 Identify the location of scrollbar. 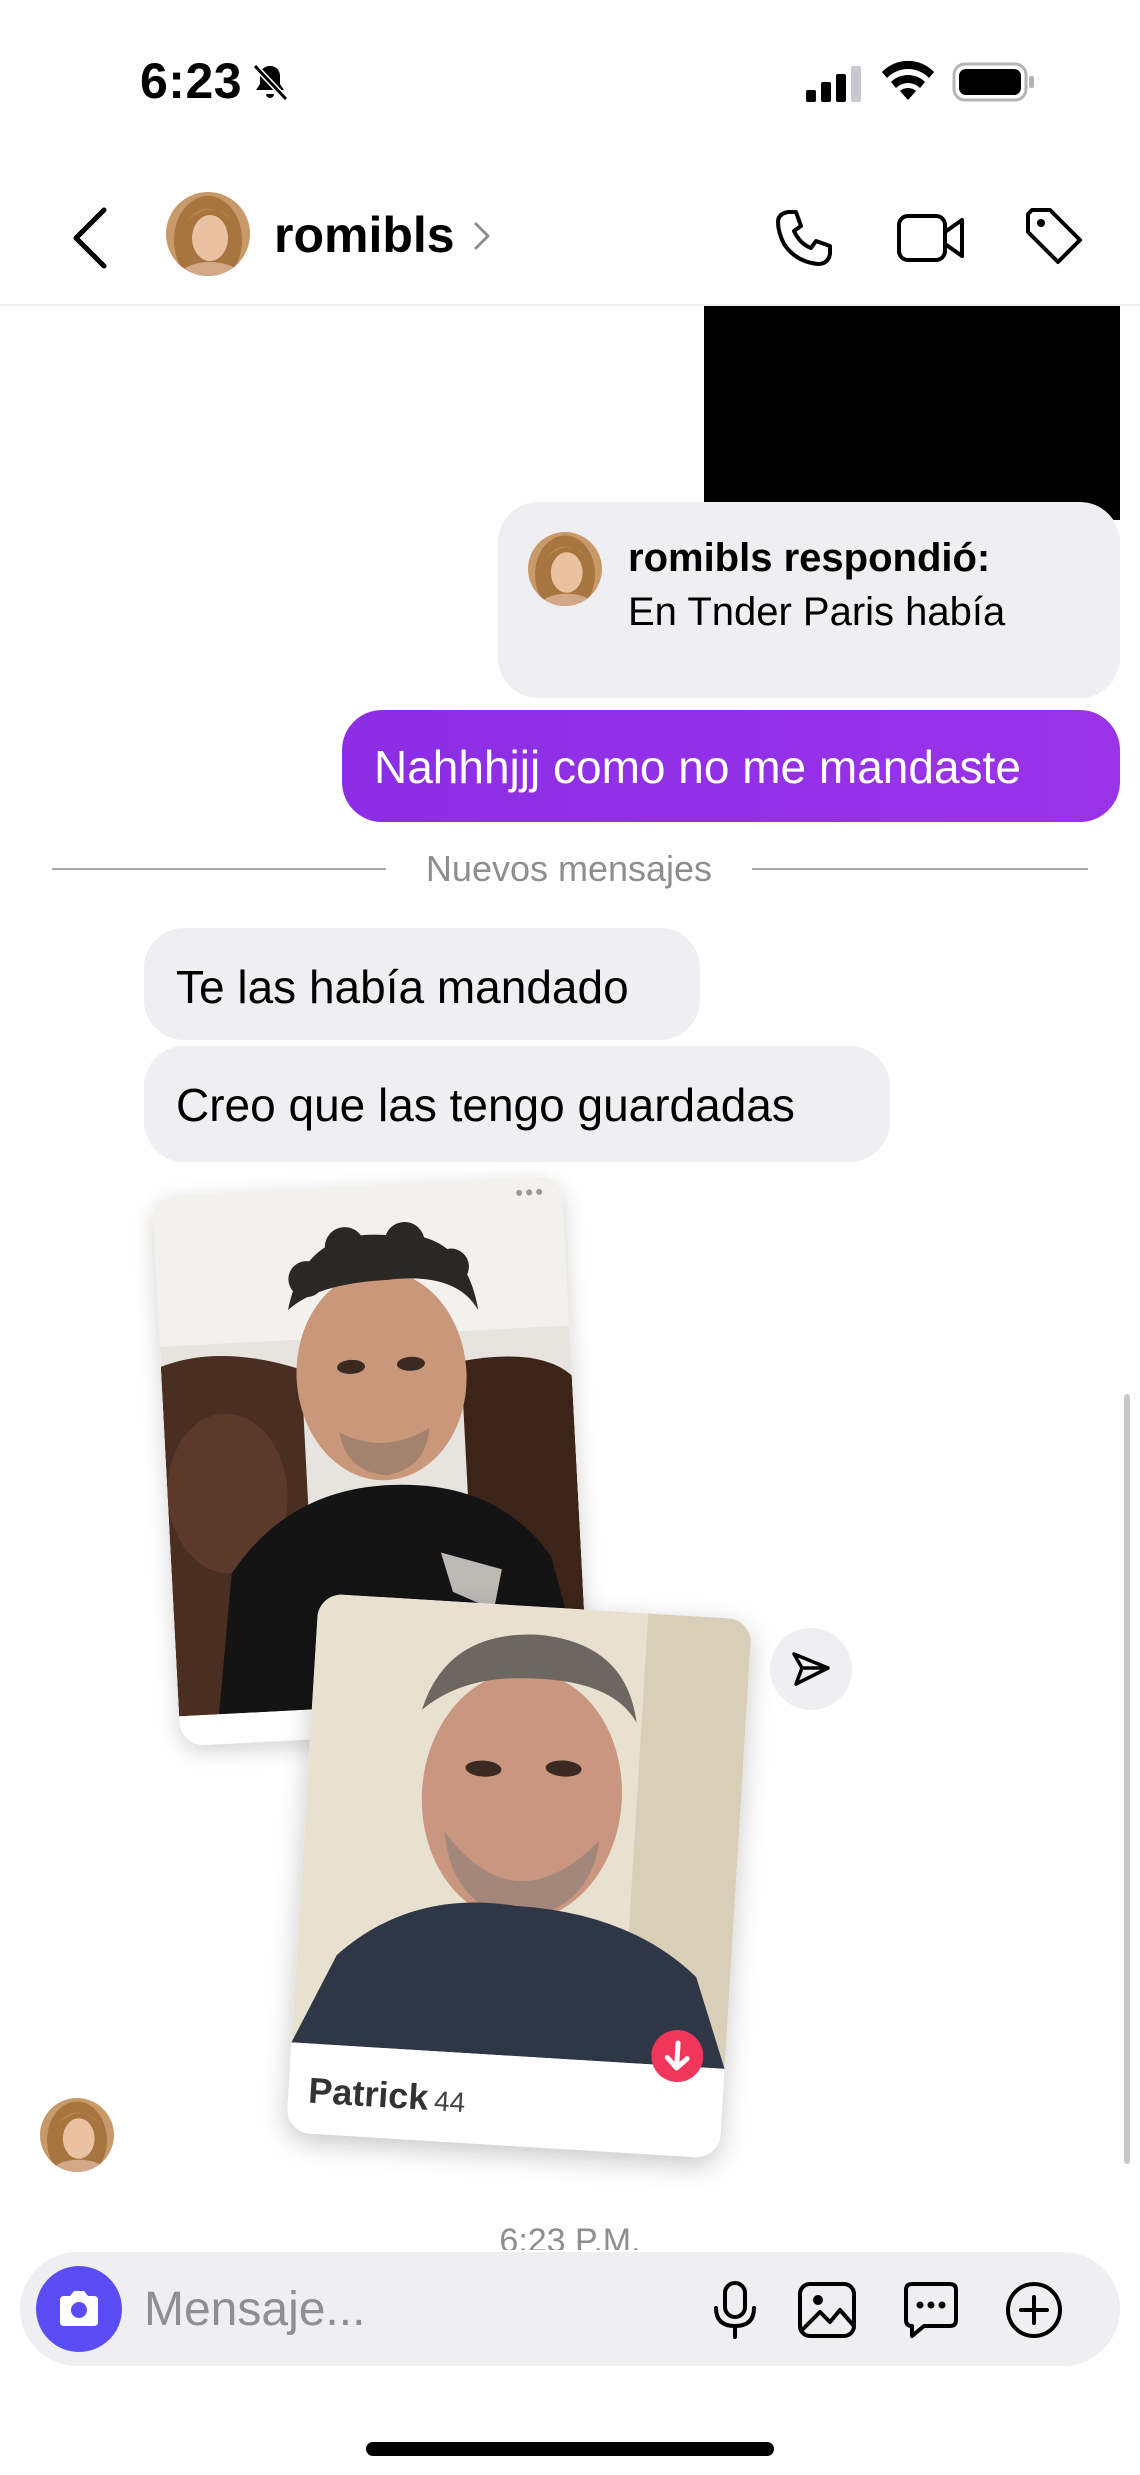
(1127, 1779).